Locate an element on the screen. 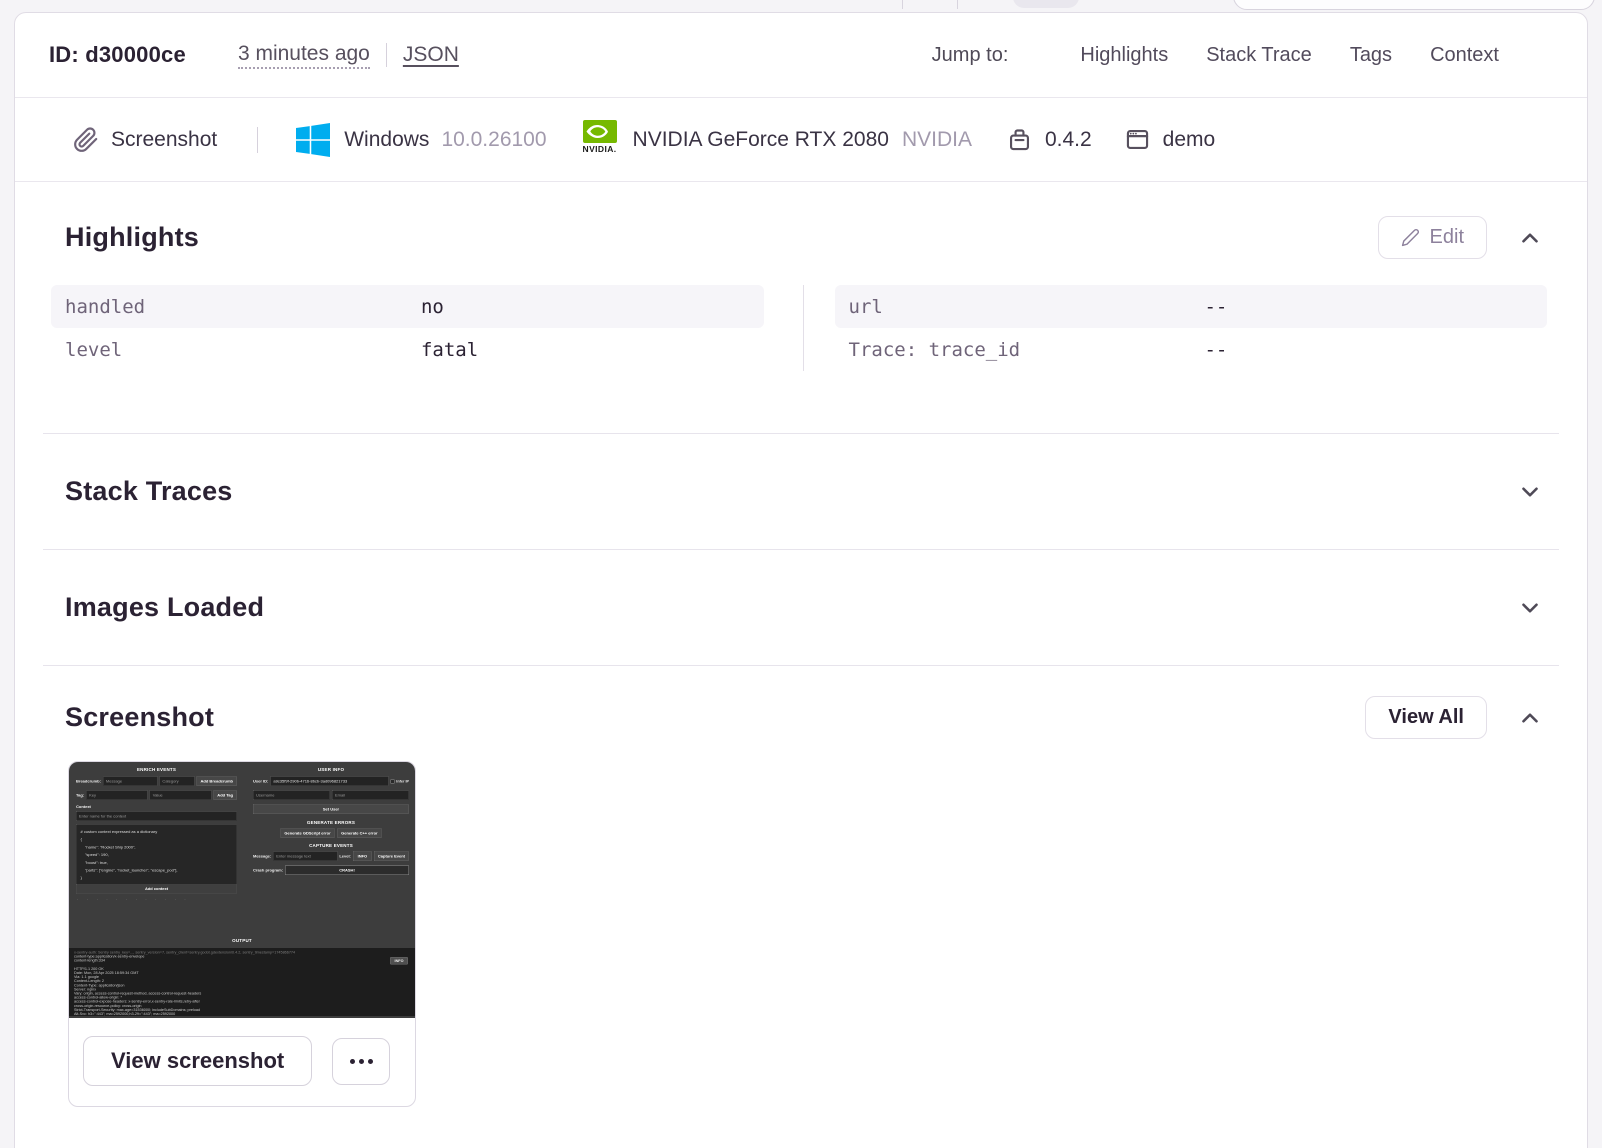 The height and width of the screenshot is (1148, 1602). images-loaded-title: Images Loaded is located at coordinates (165, 607).